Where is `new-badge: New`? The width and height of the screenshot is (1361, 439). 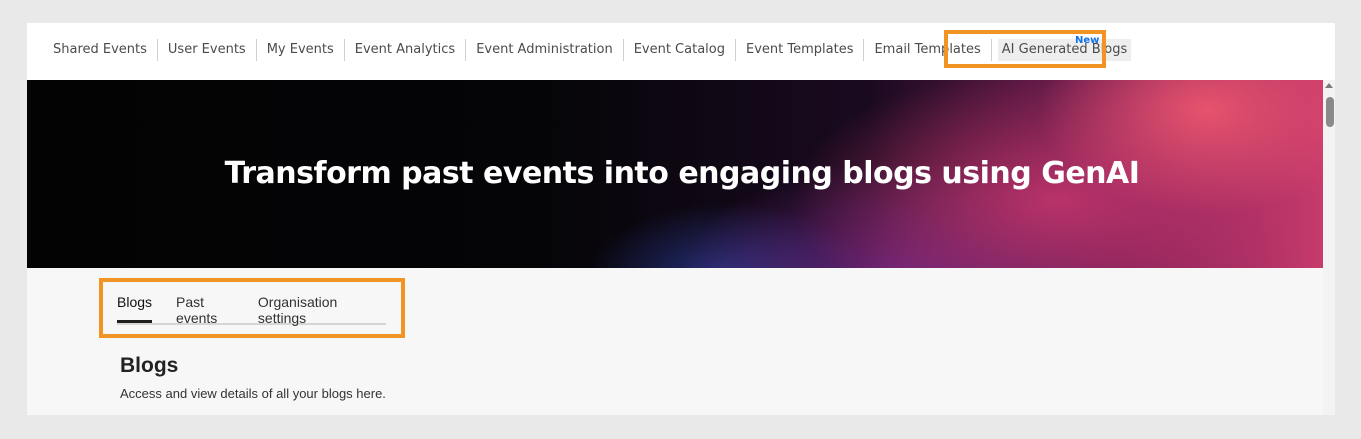
new-badge: New is located at coordinates (1087, 40).